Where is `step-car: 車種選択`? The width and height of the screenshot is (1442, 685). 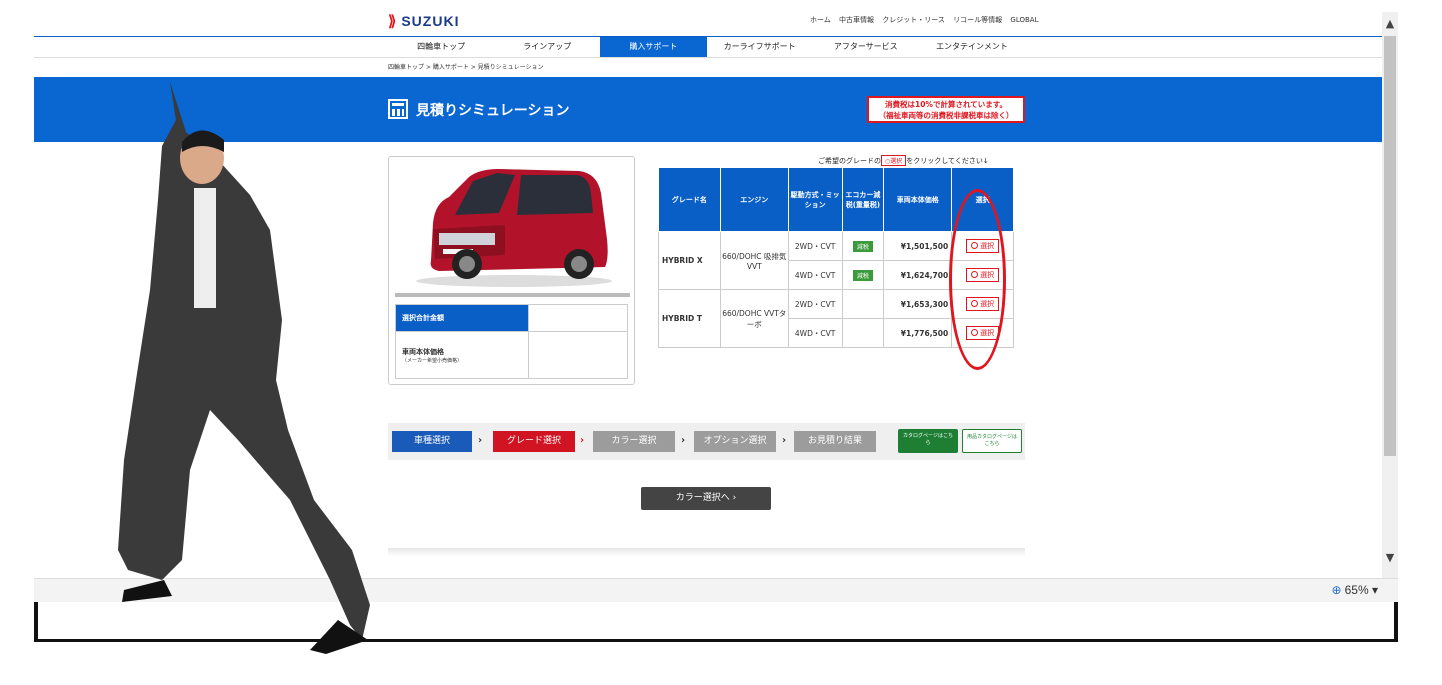 step-car: 車種選択 is located at coordinates (432, 441).